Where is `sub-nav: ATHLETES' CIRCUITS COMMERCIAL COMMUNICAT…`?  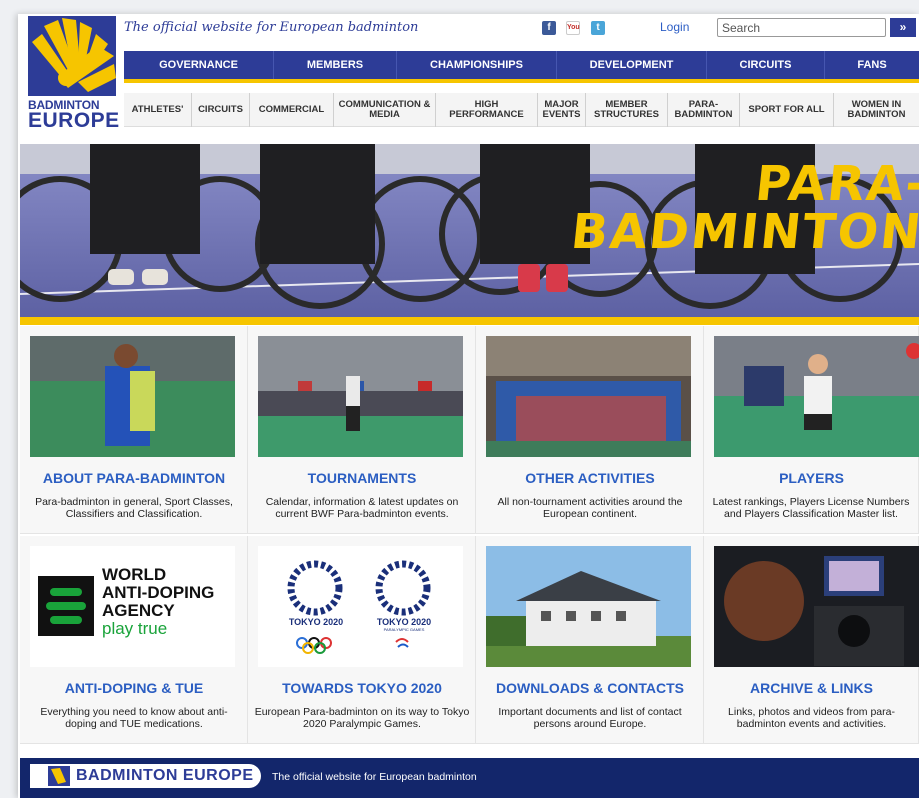
sub-nav: ATHLETES' CIRCUITS COMMERCIAL COMMUNICAT… is located at coordinates (521, 110).